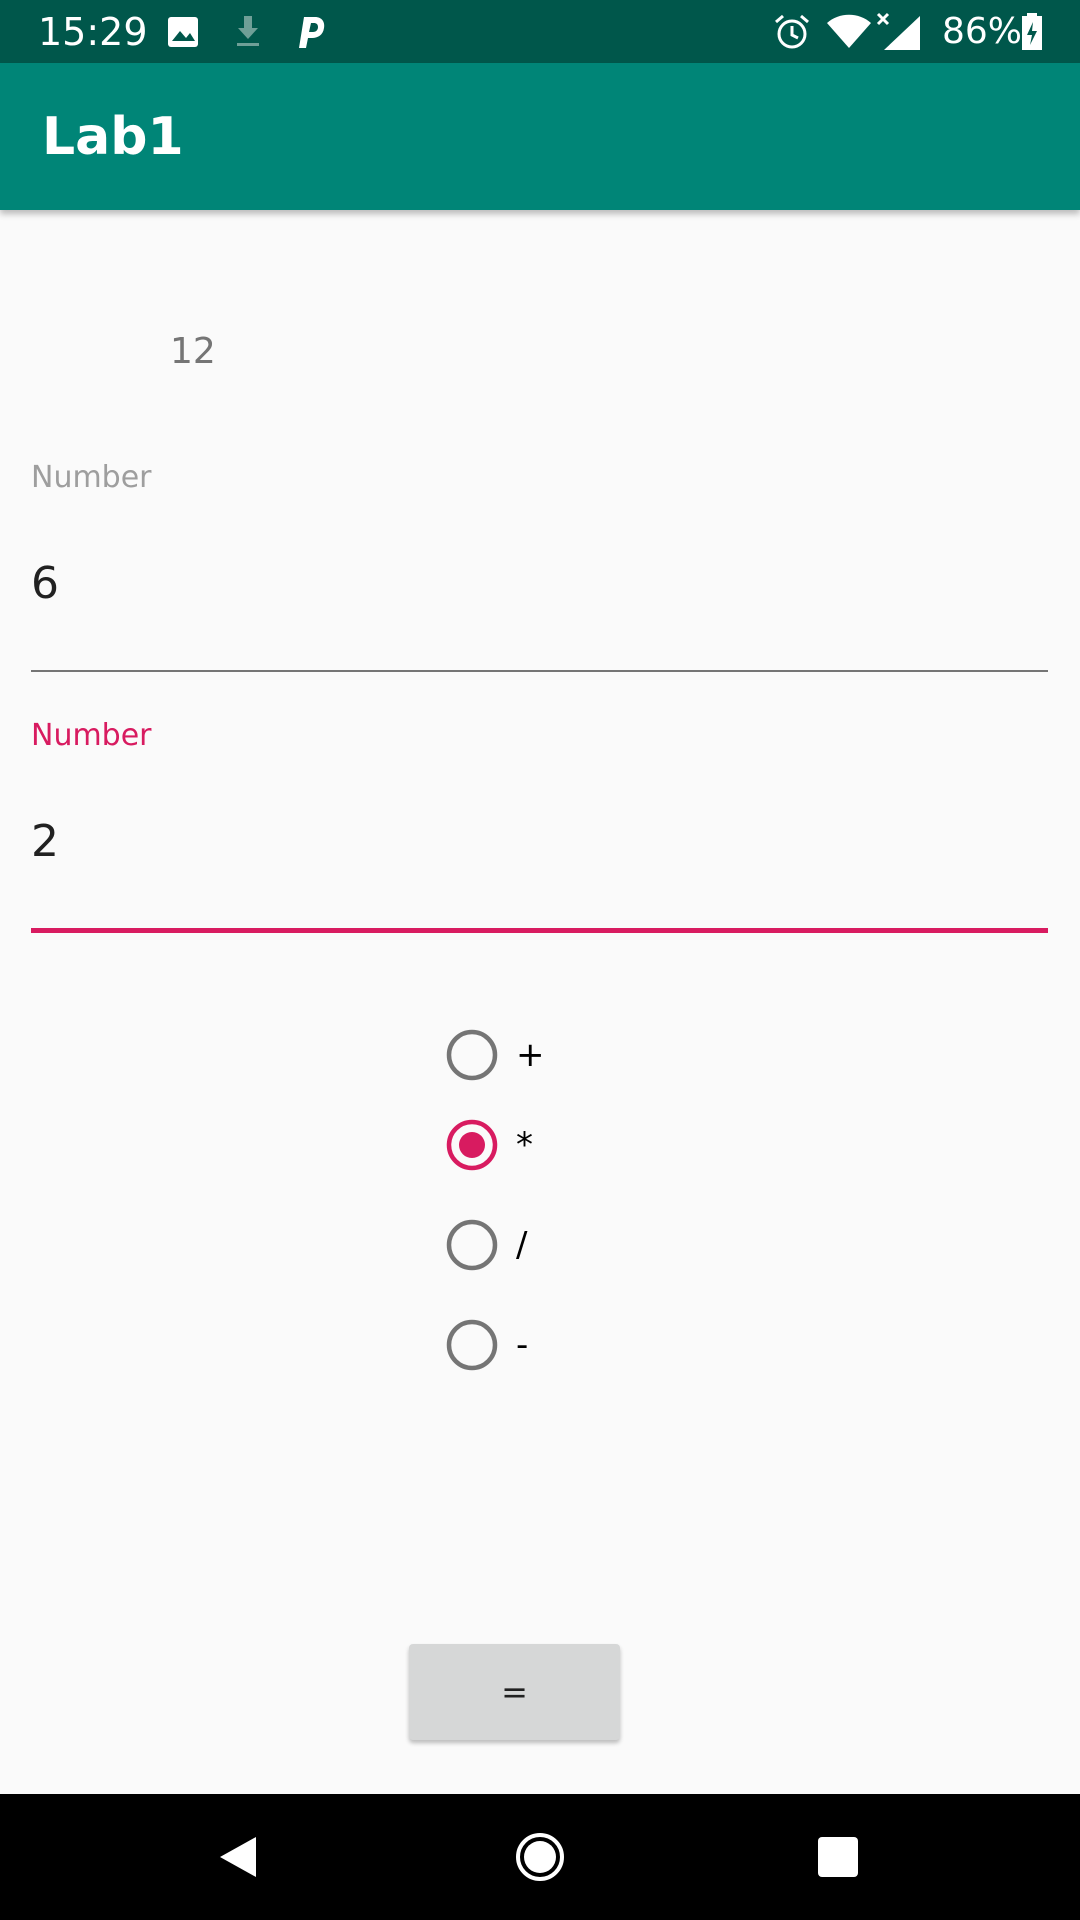  Describe the element at coordinates (183, 32) in the screenshot. I see `image-icon` at that location.